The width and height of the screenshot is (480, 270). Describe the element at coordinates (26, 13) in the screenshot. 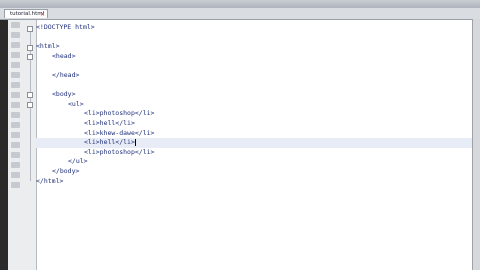

I see `tab-tutorial-html: tutorial.html ×` at that location.